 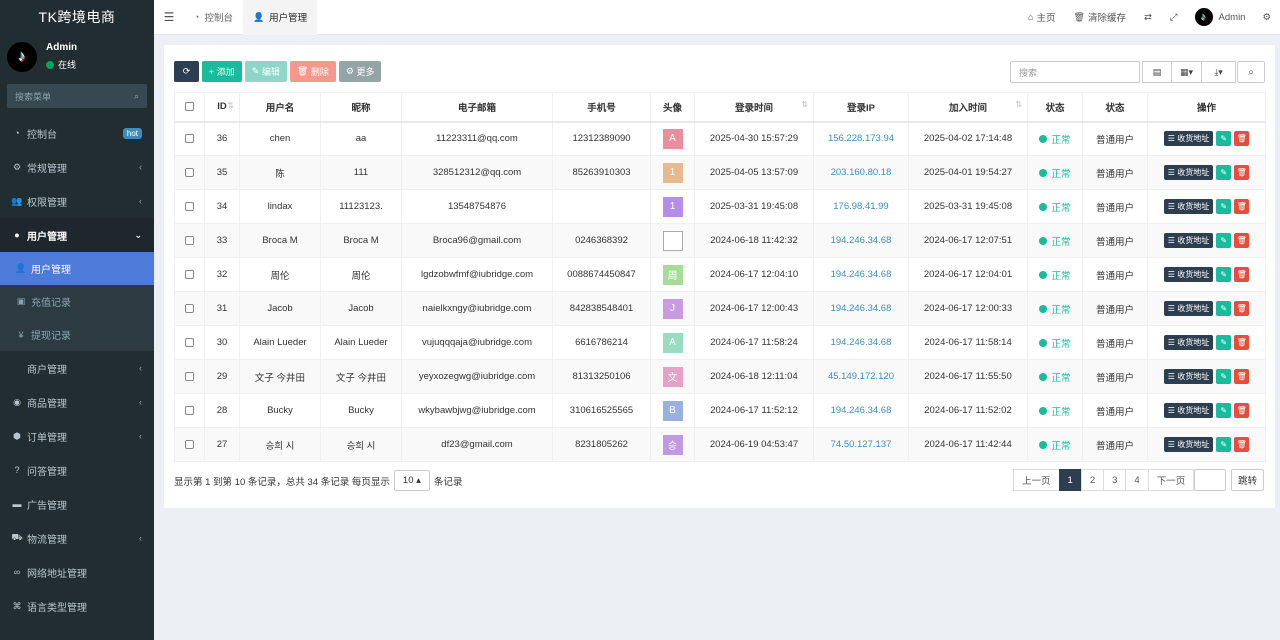 I want to click on sidebar-item-users: ● 用户管理 ⌄, so click(x=77, y=235).